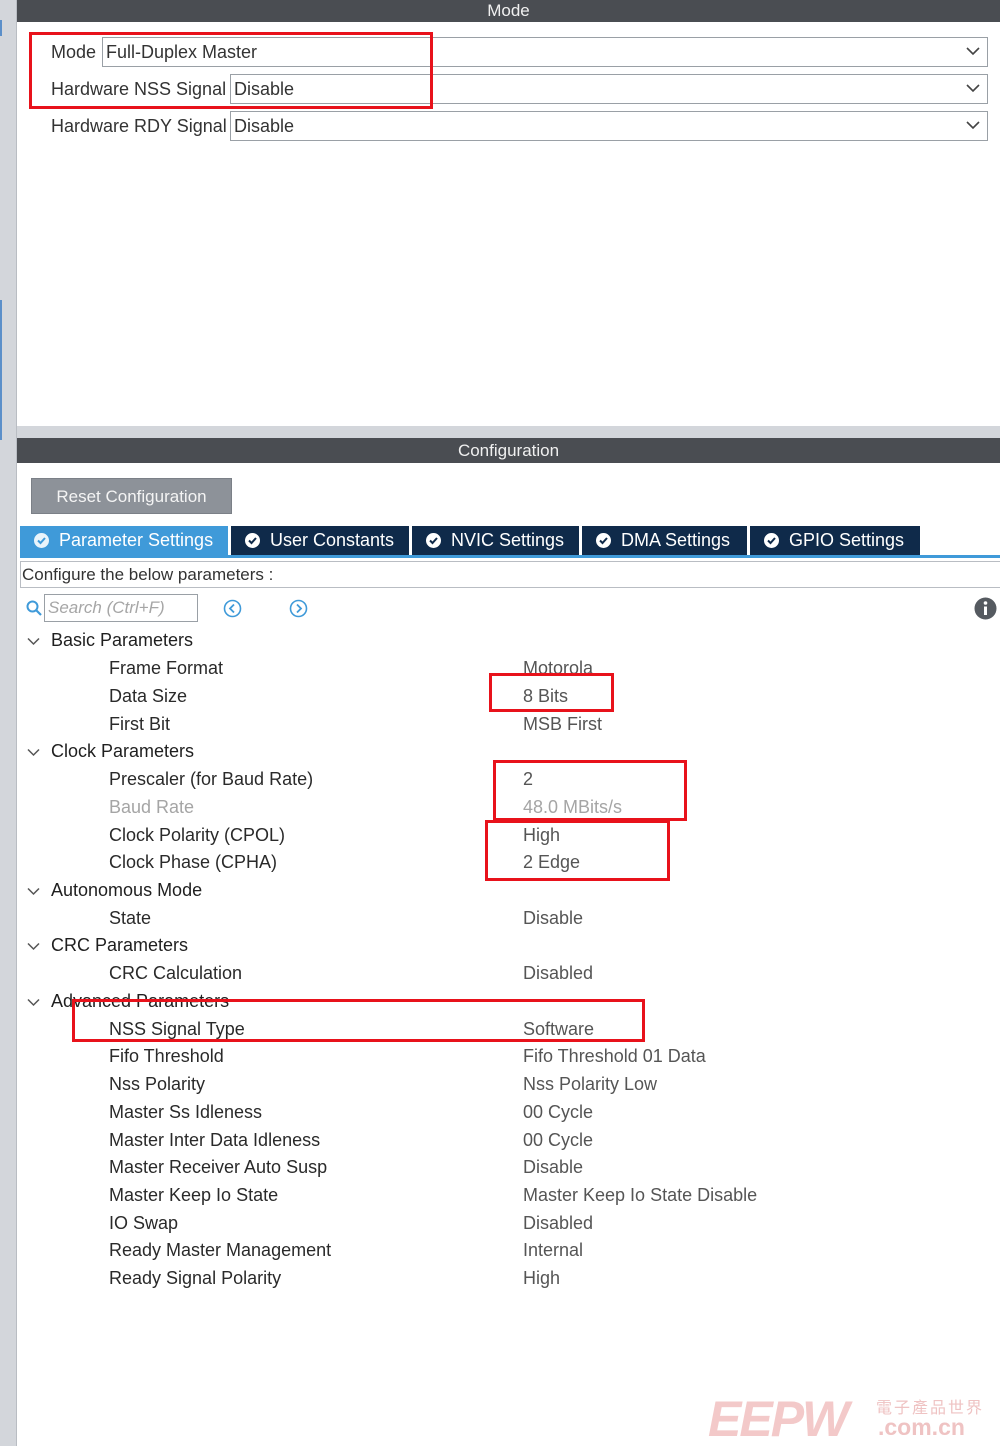  Describe the element at coordinates (562, 724) in the screenshot. I see `param-value: MSB First` at that location.